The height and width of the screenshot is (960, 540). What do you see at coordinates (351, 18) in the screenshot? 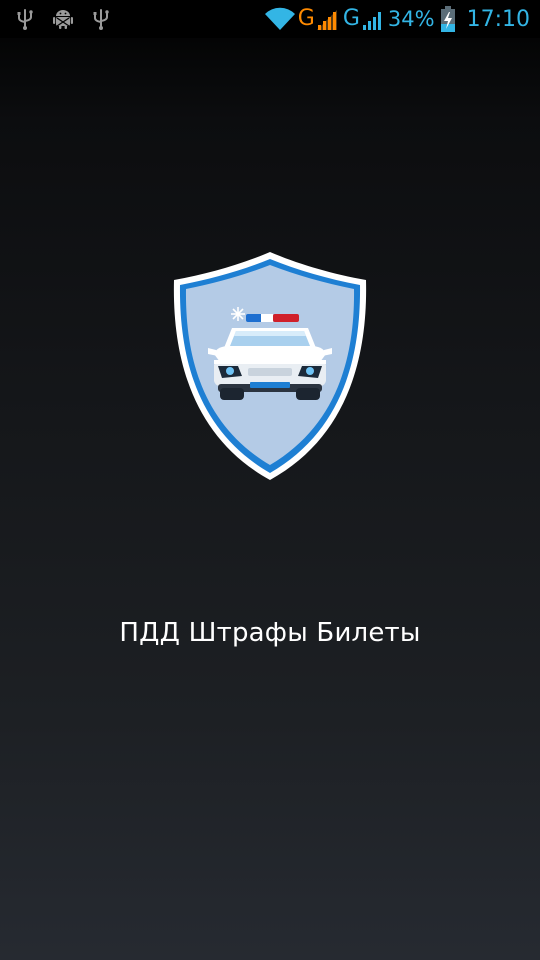
I see `network-type-2: G` at bounding box center [351, 18].